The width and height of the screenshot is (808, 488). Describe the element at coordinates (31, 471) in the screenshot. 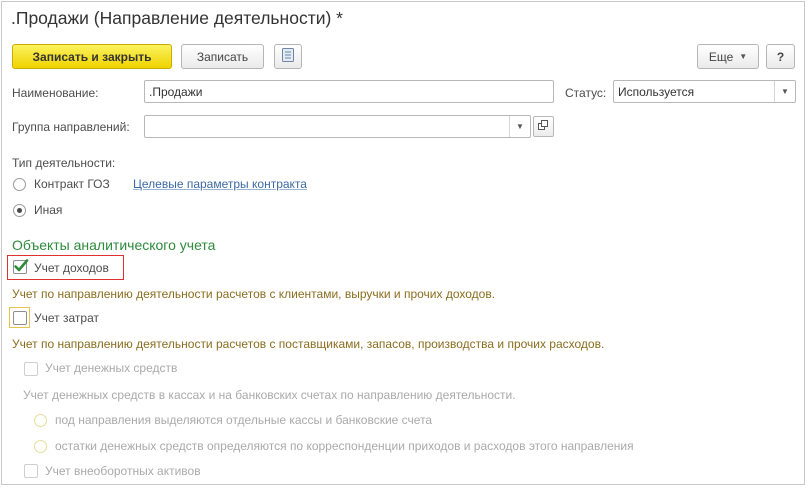

I see `assets-checkbox` at that location.